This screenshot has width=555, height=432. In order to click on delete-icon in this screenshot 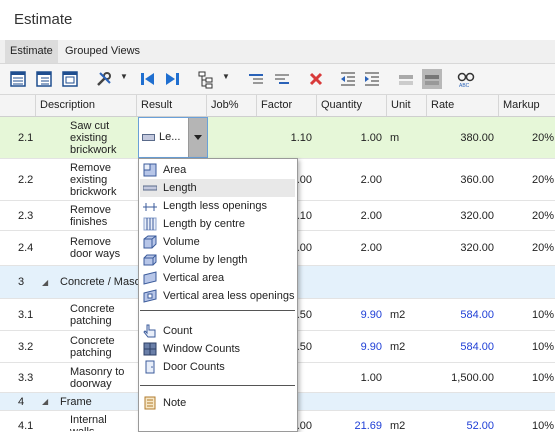, I will do `click(316, 79)`.